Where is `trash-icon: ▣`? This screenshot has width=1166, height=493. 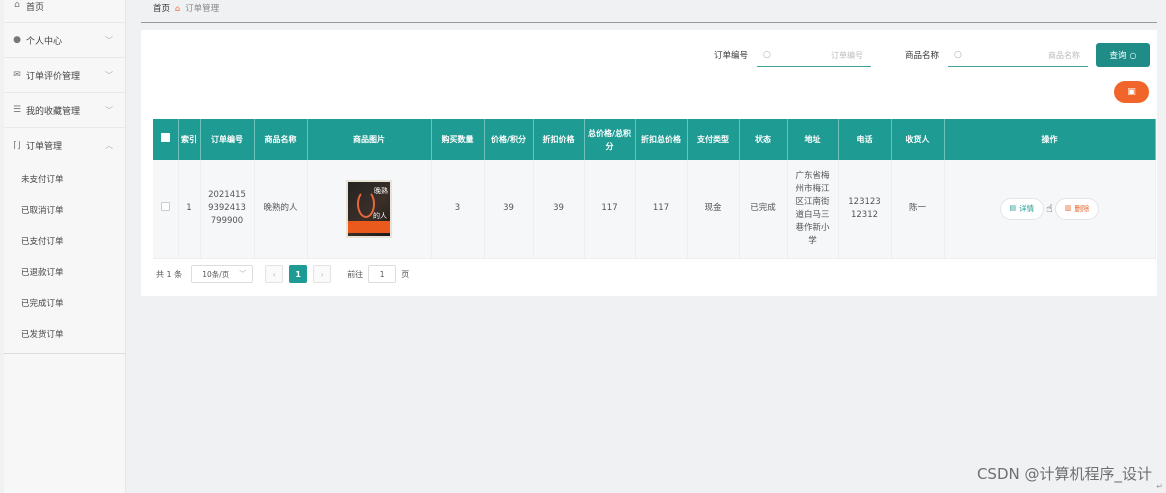
trash-icon: ▣ is located at coordinates (1131, 92).